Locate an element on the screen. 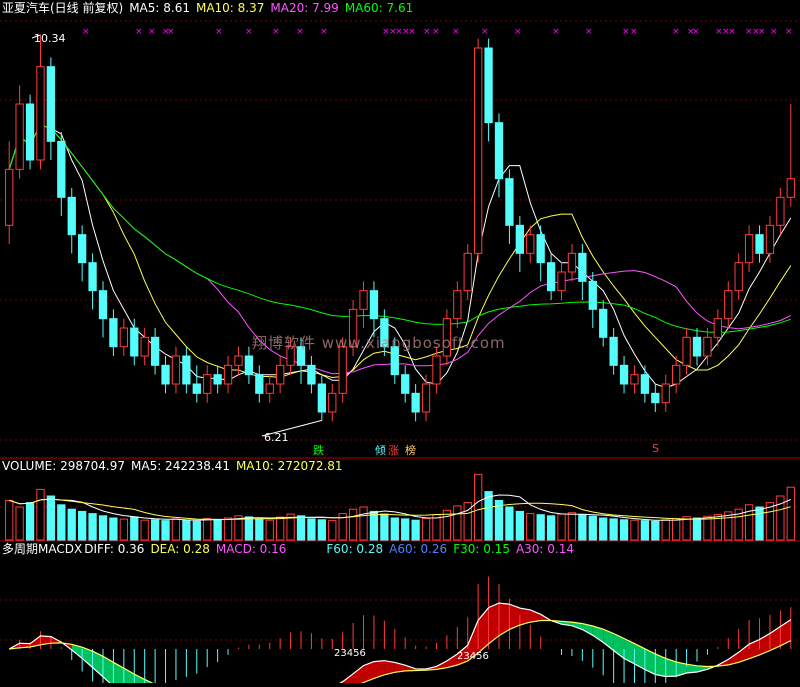 The image size is (800, 687). macd-band is located at coordinates (129, 677).